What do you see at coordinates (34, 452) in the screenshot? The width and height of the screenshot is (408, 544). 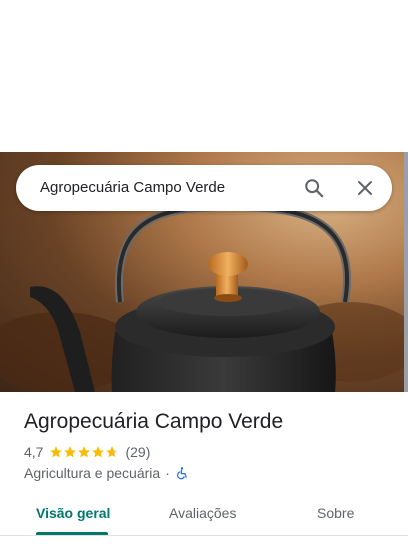 I see `rating-value: 4,7` at bounding box center [34, 452].